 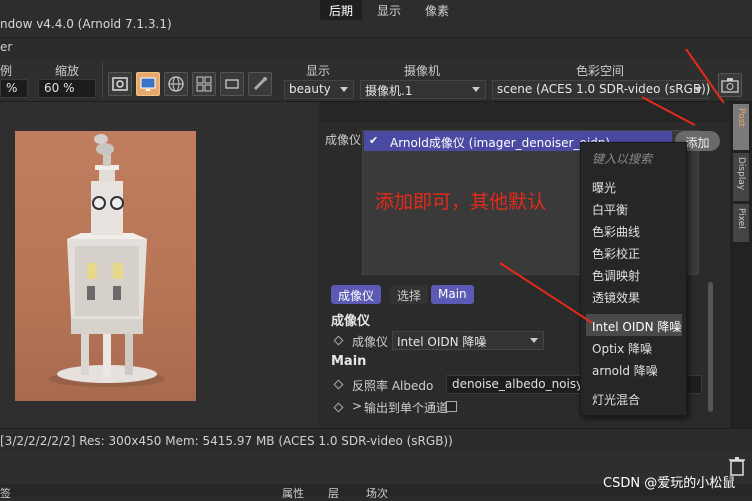 What do you see at coordinates (625, 370) in the screenshot?
I see `dropdown-item: arnold 降噪` at bounding box center [625, 370].